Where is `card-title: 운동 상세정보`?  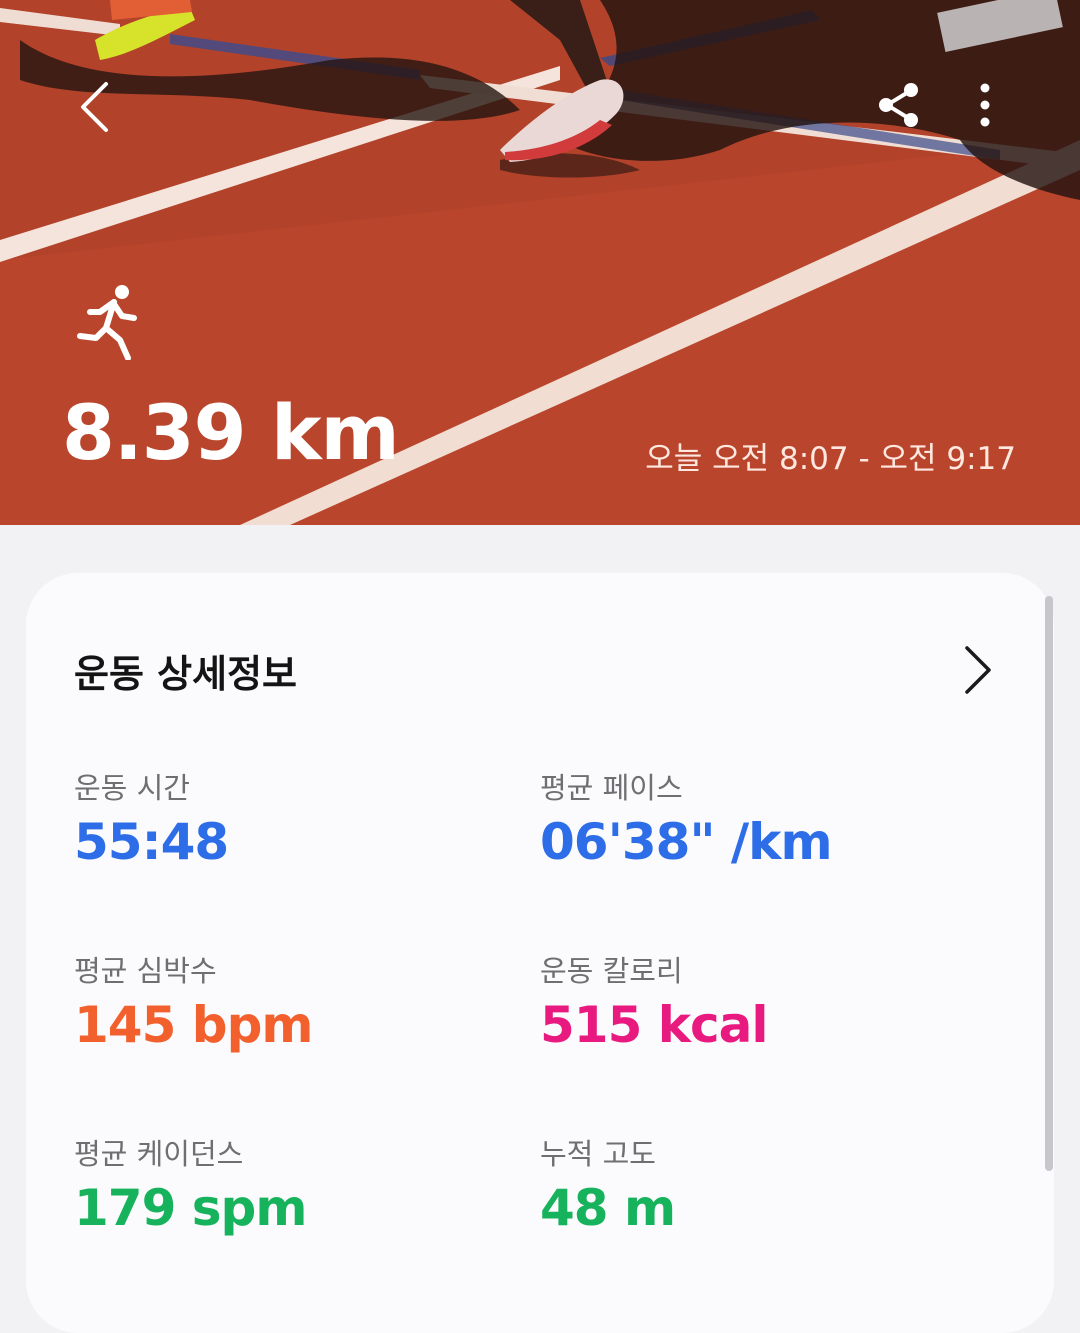 card-title: 운동 상세정보 is located at coordinates (185, 674).